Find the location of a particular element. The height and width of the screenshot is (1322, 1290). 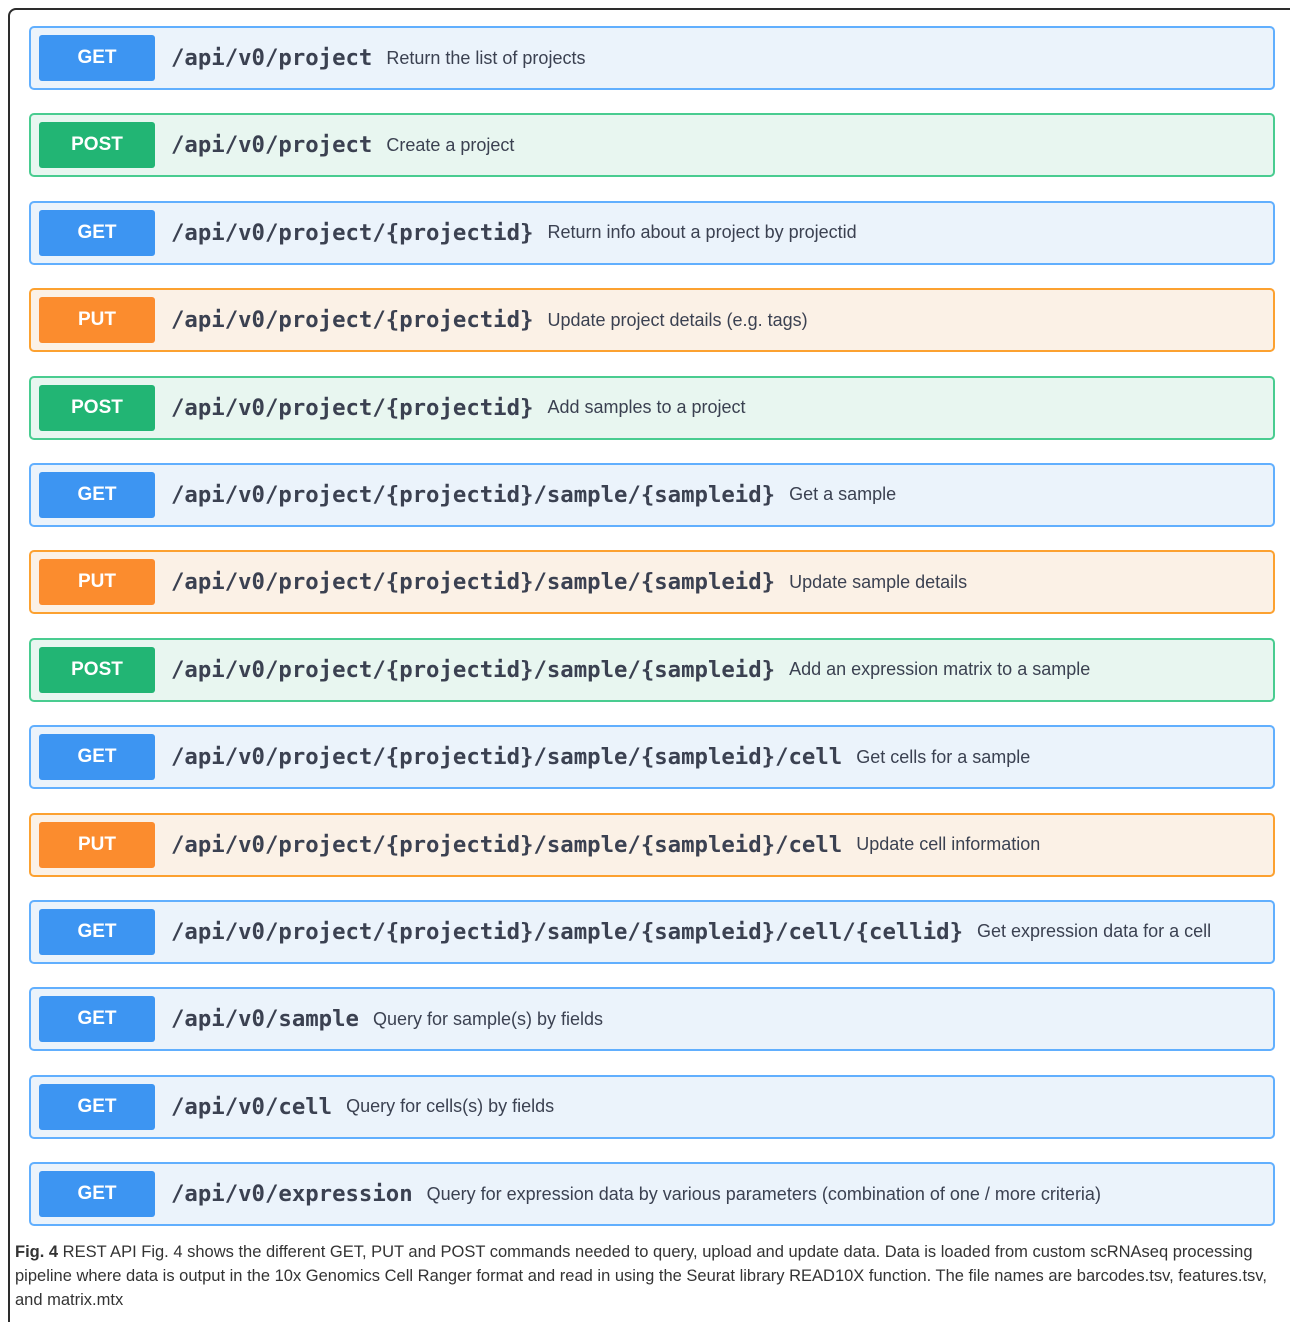

endpoint-summary: Return the list of projects is located at coordinates (486, 57).